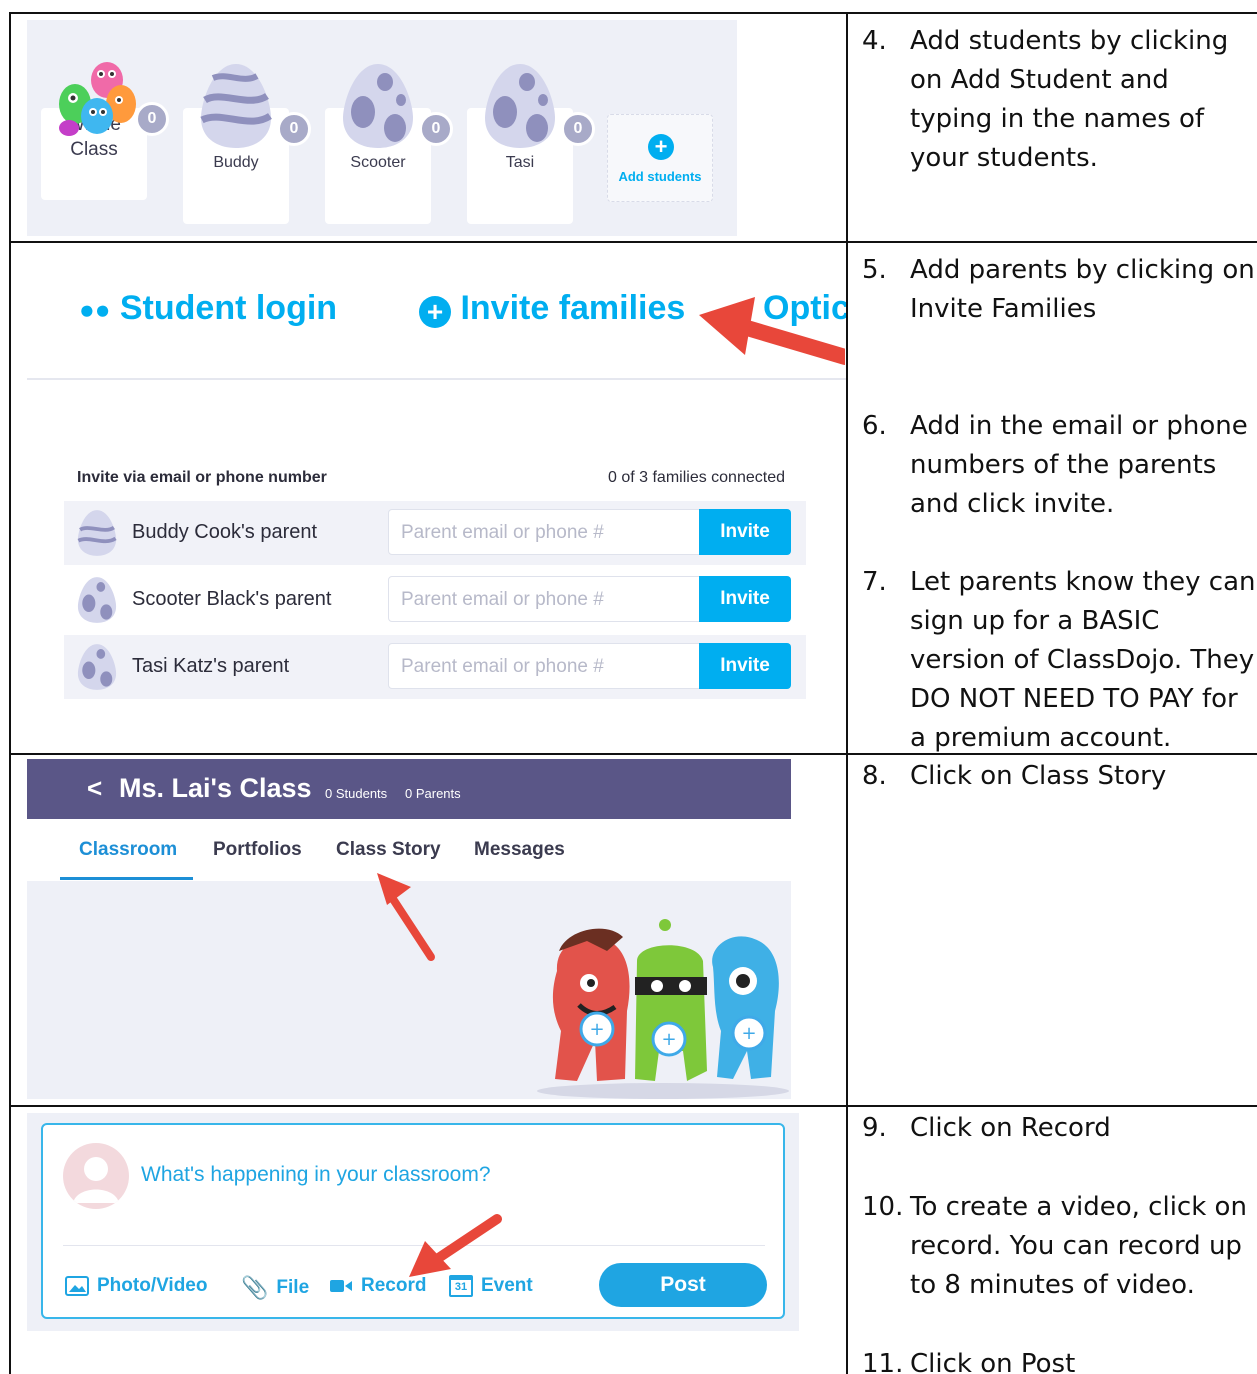  Describe the element at coordinates (255, 1287) in the screenshot. I see `paperclip-icon: 📎` at that location.